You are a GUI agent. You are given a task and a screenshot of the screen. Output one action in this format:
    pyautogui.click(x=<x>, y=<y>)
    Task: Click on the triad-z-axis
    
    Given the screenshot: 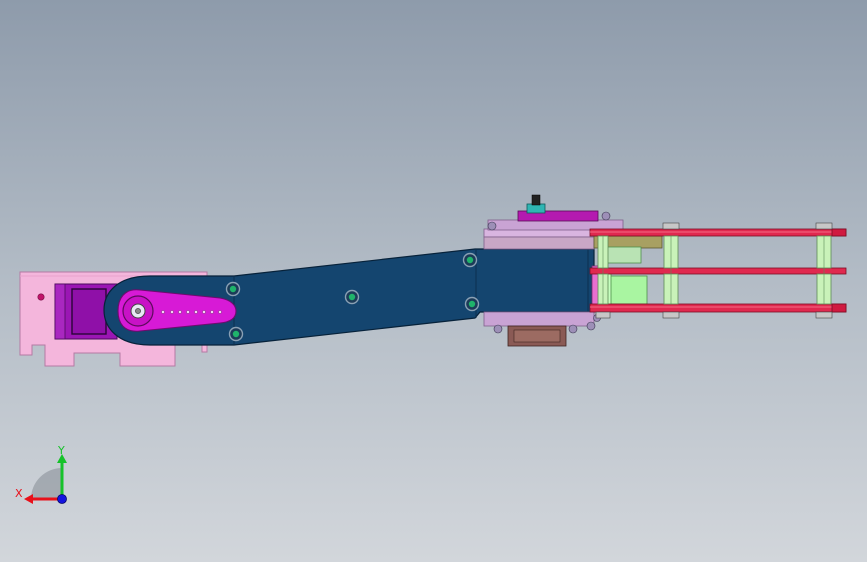 What is the action you would take?
    pyautogui.click(x=62, y=499)
    